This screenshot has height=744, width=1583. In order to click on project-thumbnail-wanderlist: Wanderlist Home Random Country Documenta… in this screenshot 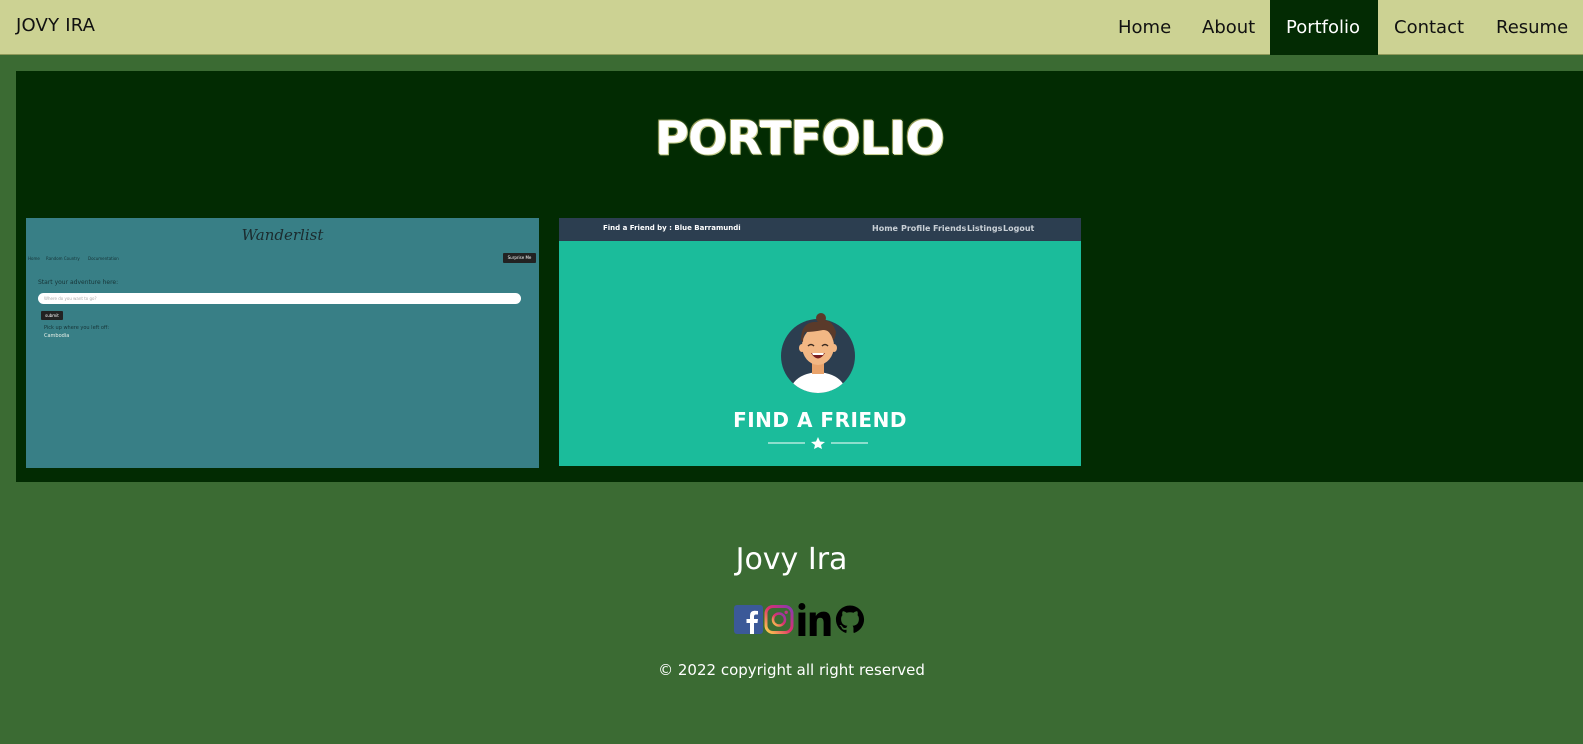, I will do `click(282, 343)`.